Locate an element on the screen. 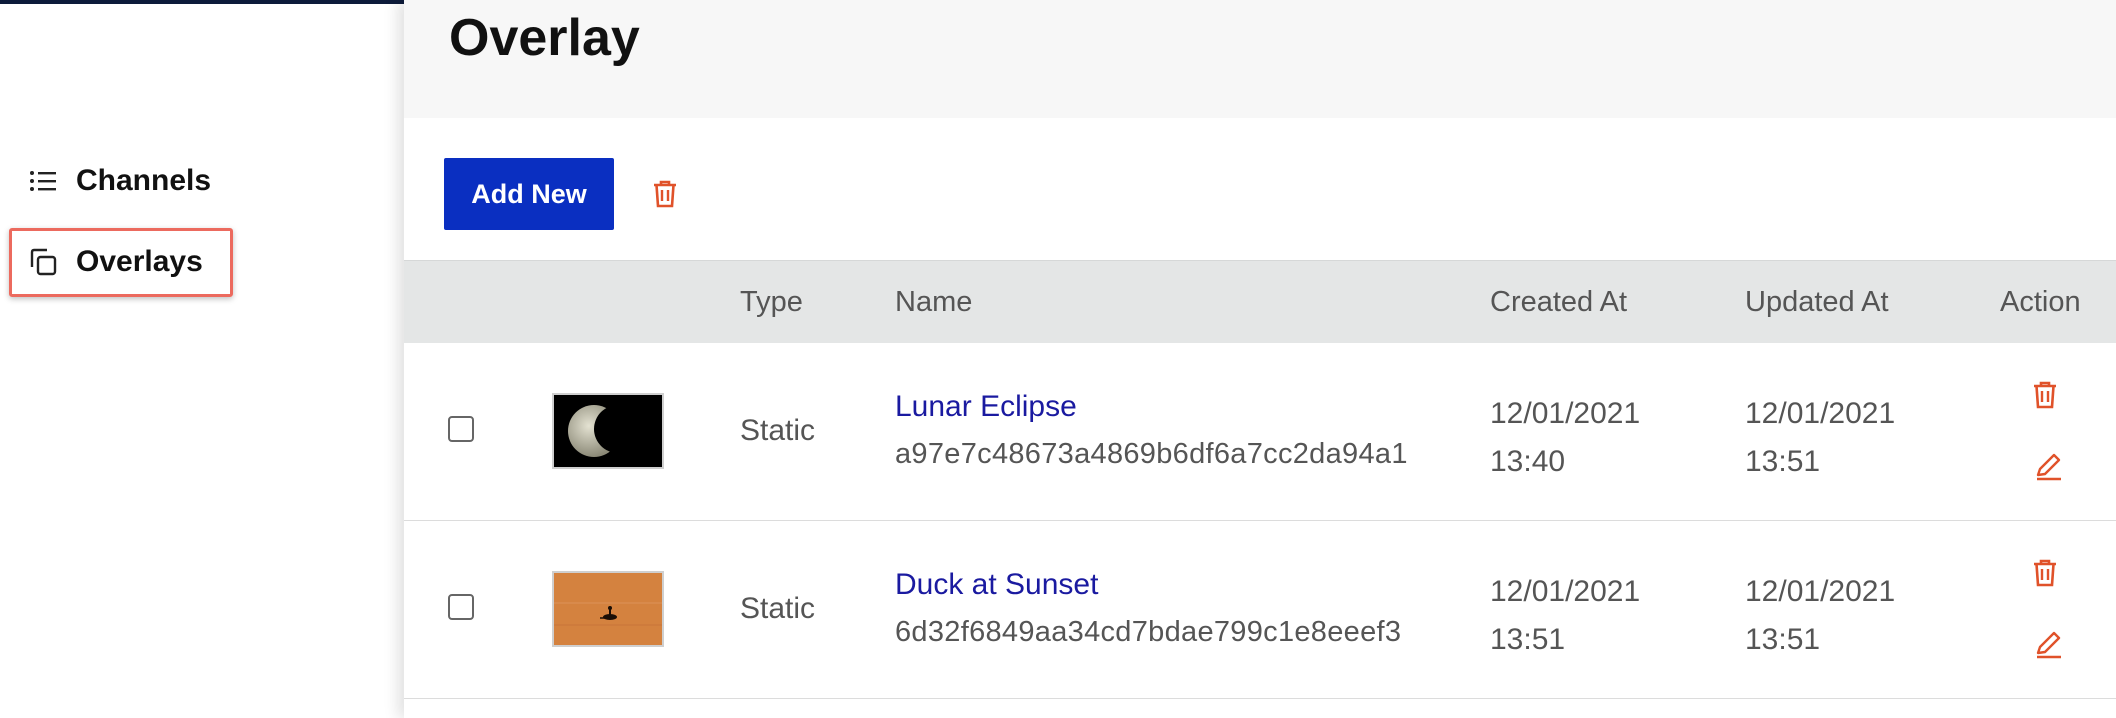 The height and width of the screenshot is (718, 2116). sidebar-item-channels: Channels is located at coordinates (119, 181).